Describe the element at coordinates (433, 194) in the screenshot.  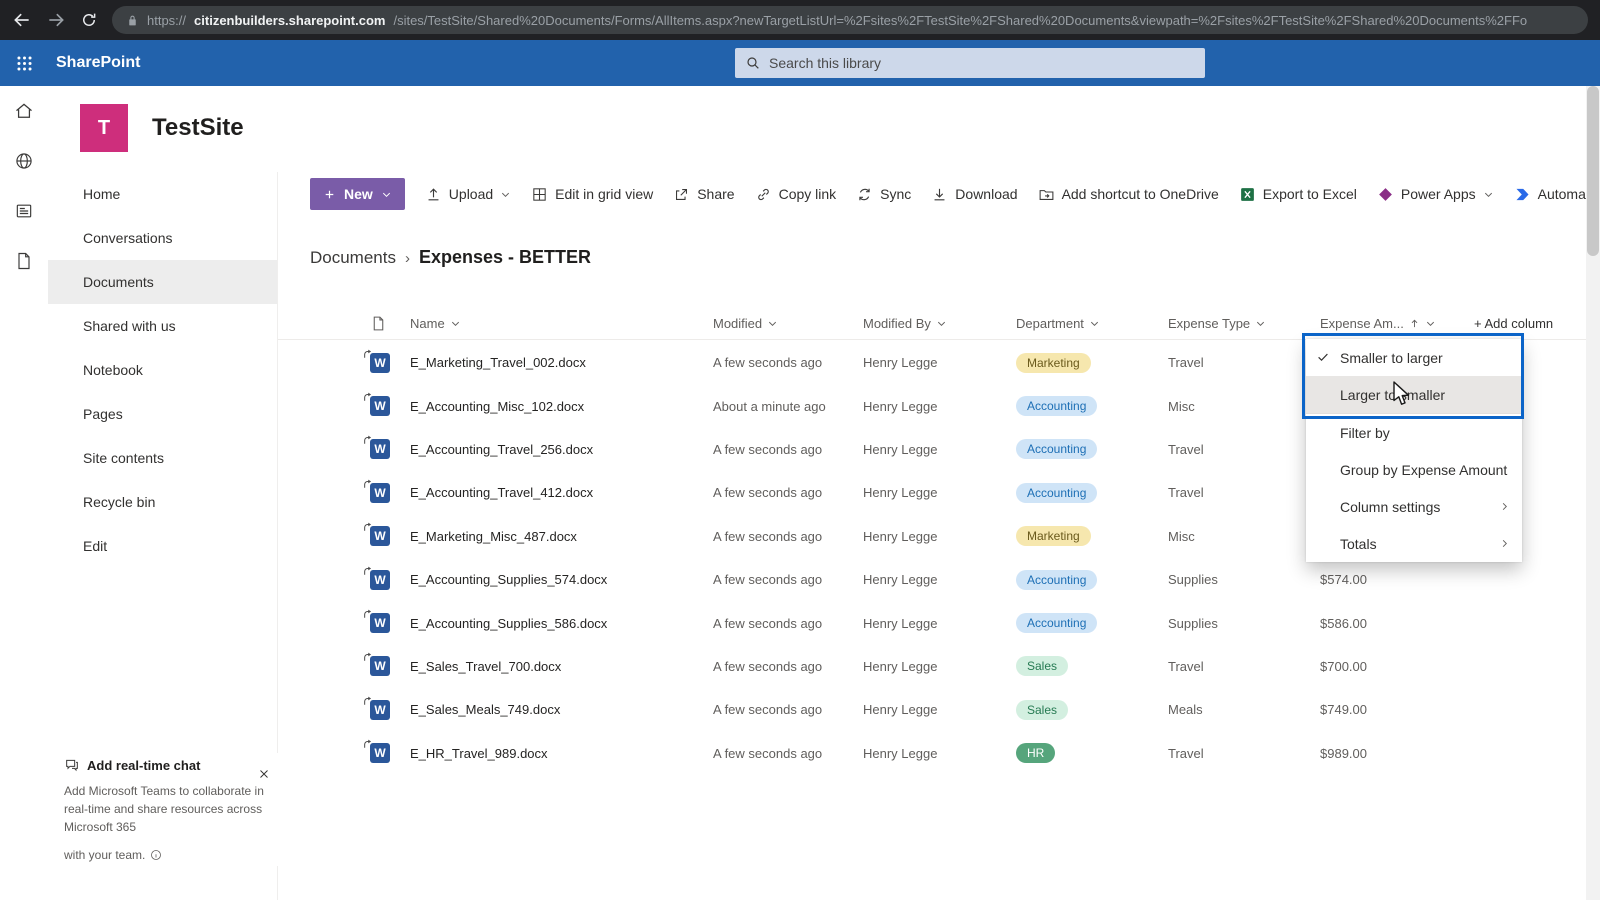
I see `upload-icon` at that location.